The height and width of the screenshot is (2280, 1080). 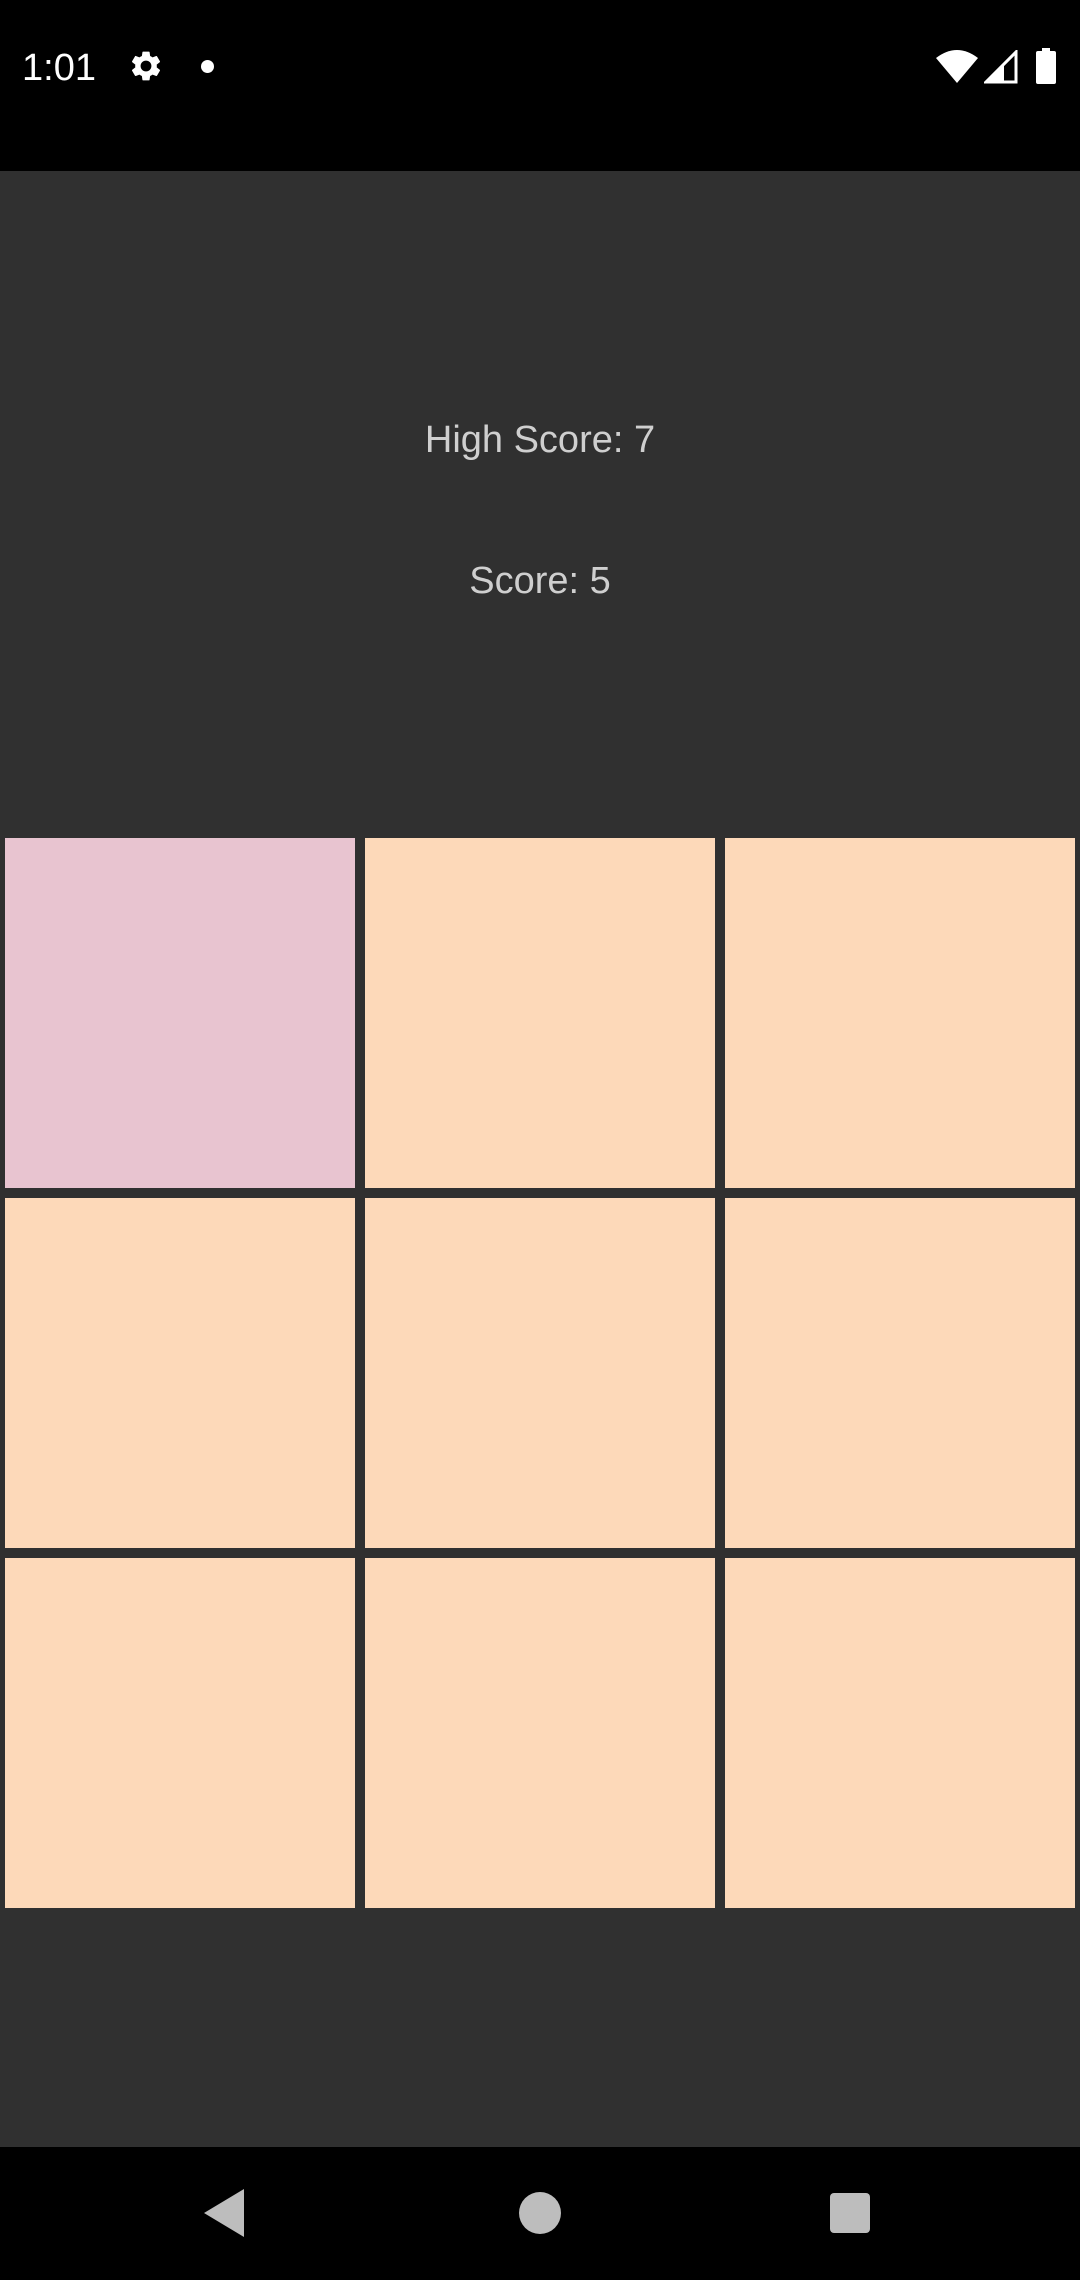 What do you see at coordinates (850, 2213) in the screenshot?
I see `recents-icon` at bounding box center [850, 2213].